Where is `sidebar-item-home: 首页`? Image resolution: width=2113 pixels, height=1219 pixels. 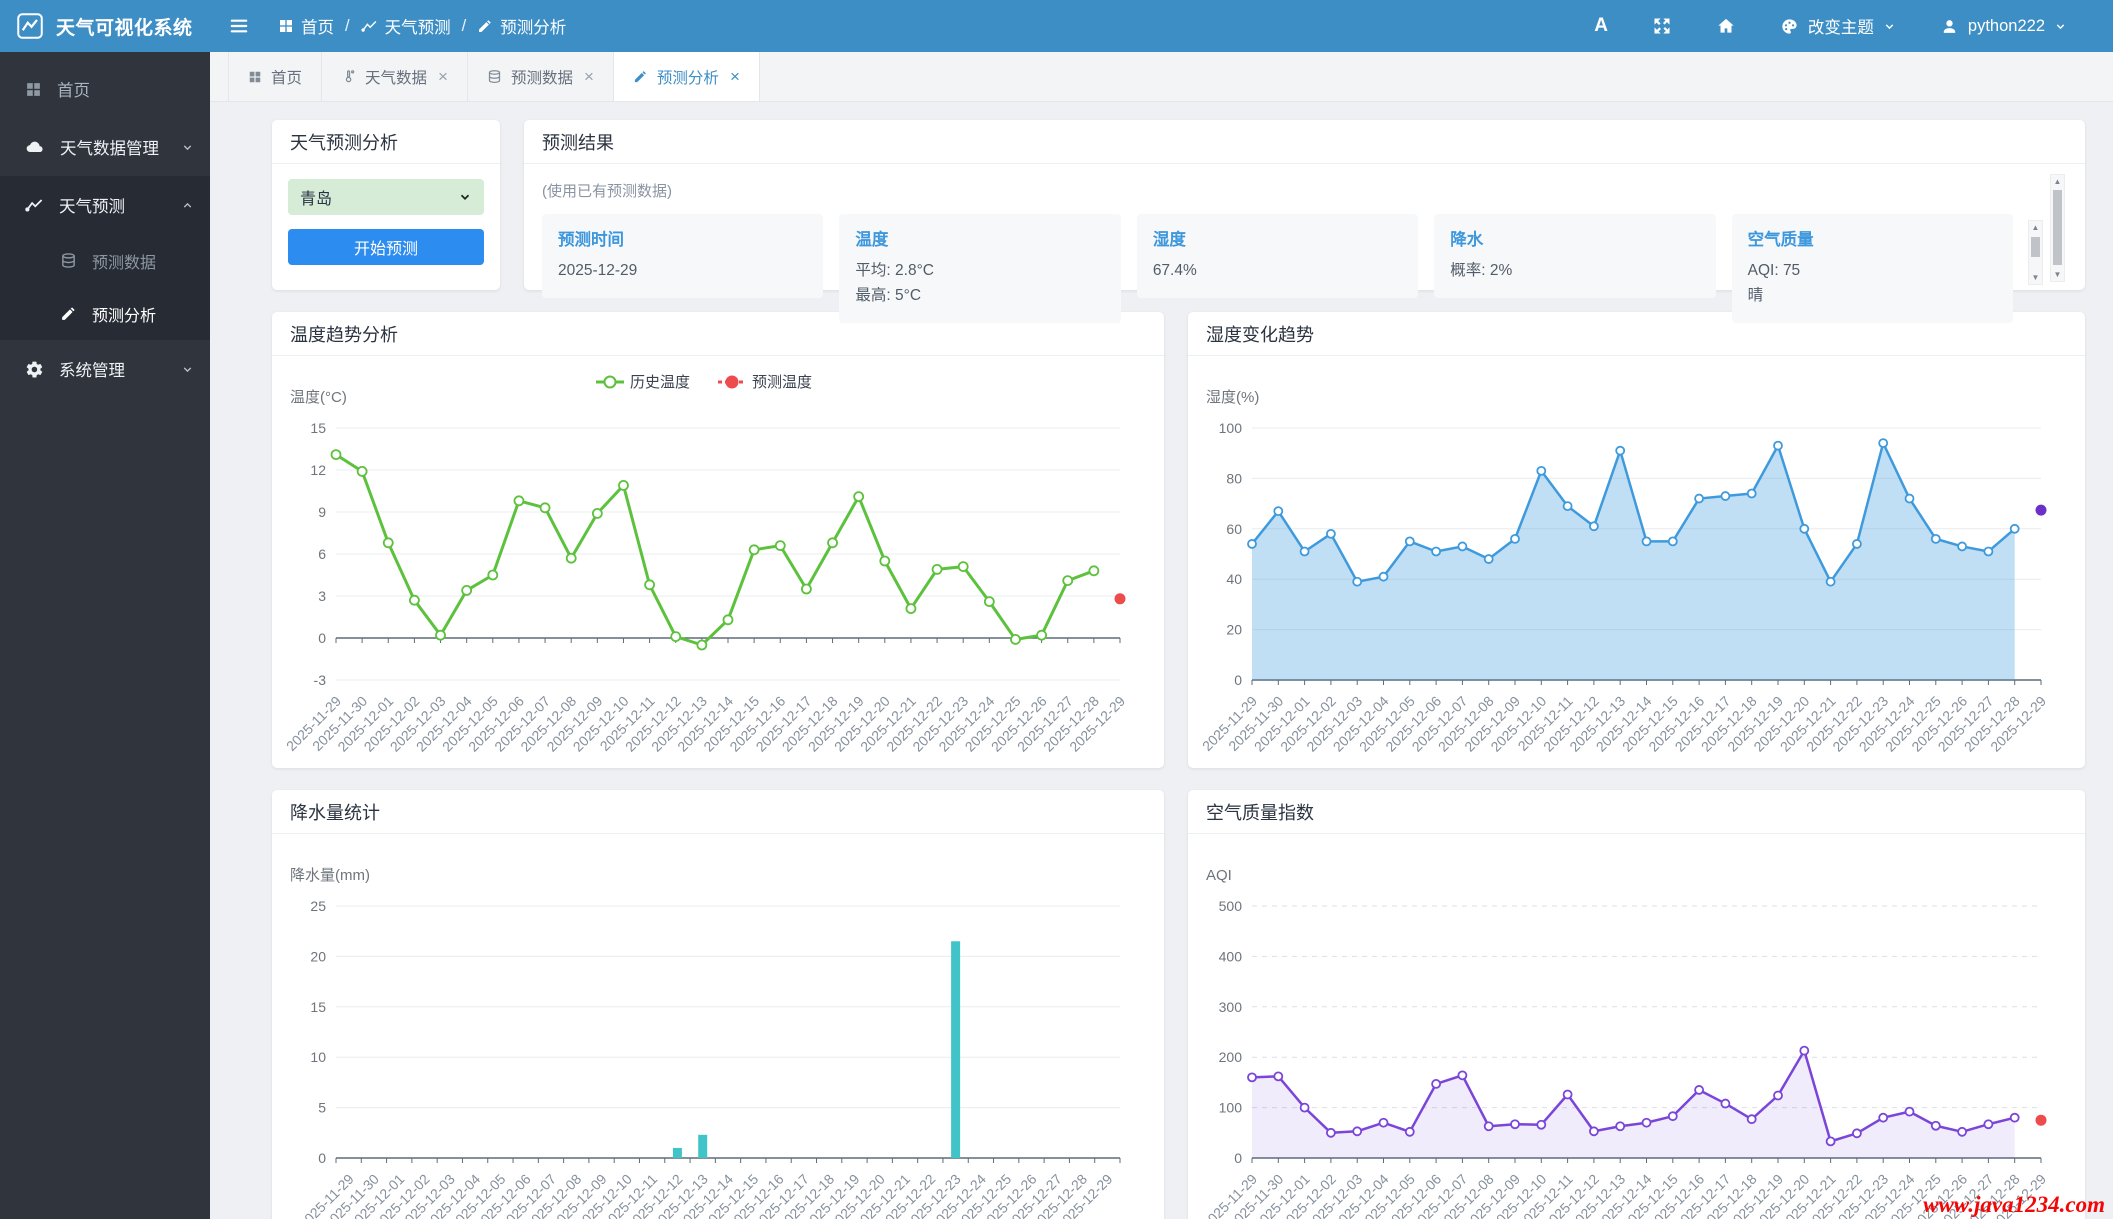 sidebar-item-home: 首页 is located at coordinates (105, 89).